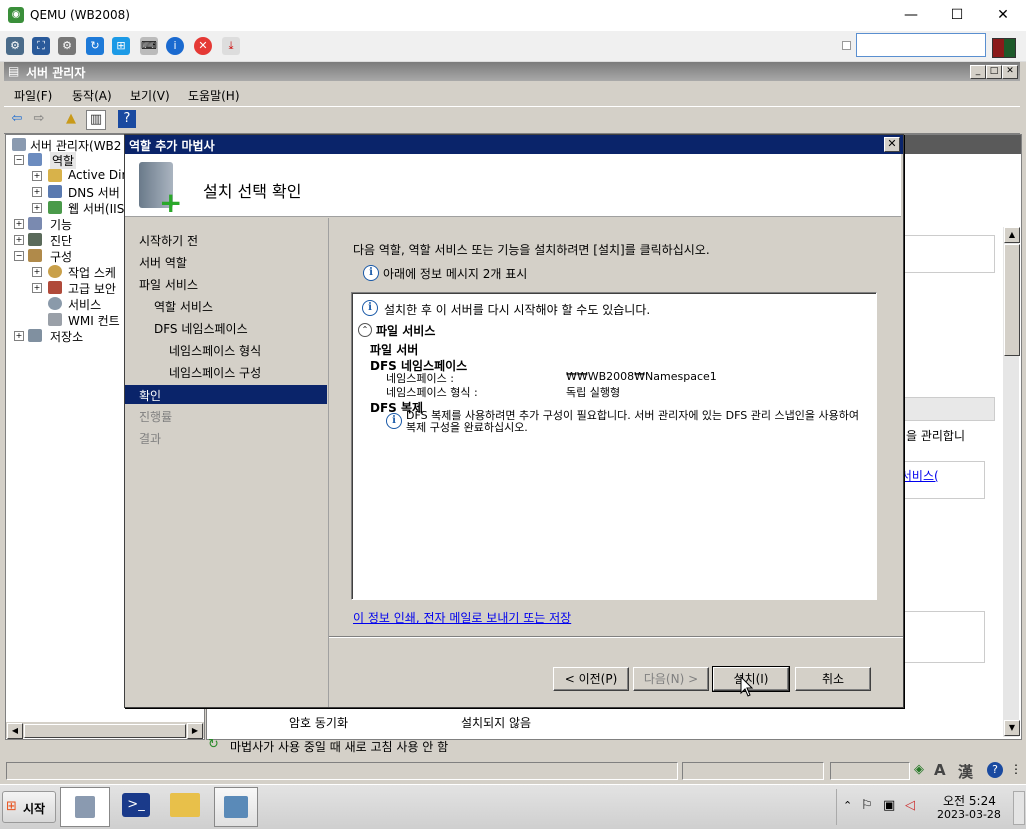  Describe the element at coordinates (405, 330) in the screenshot. I see `section-file-services: 파일 서비스` at that location.